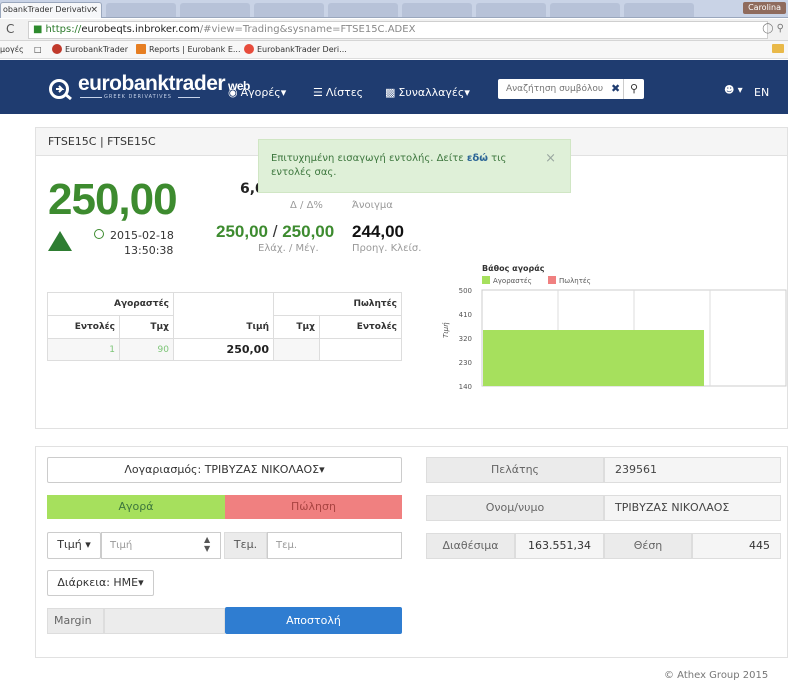  I want to click on logo-text: eurobanktrader web, so click(164, 84).